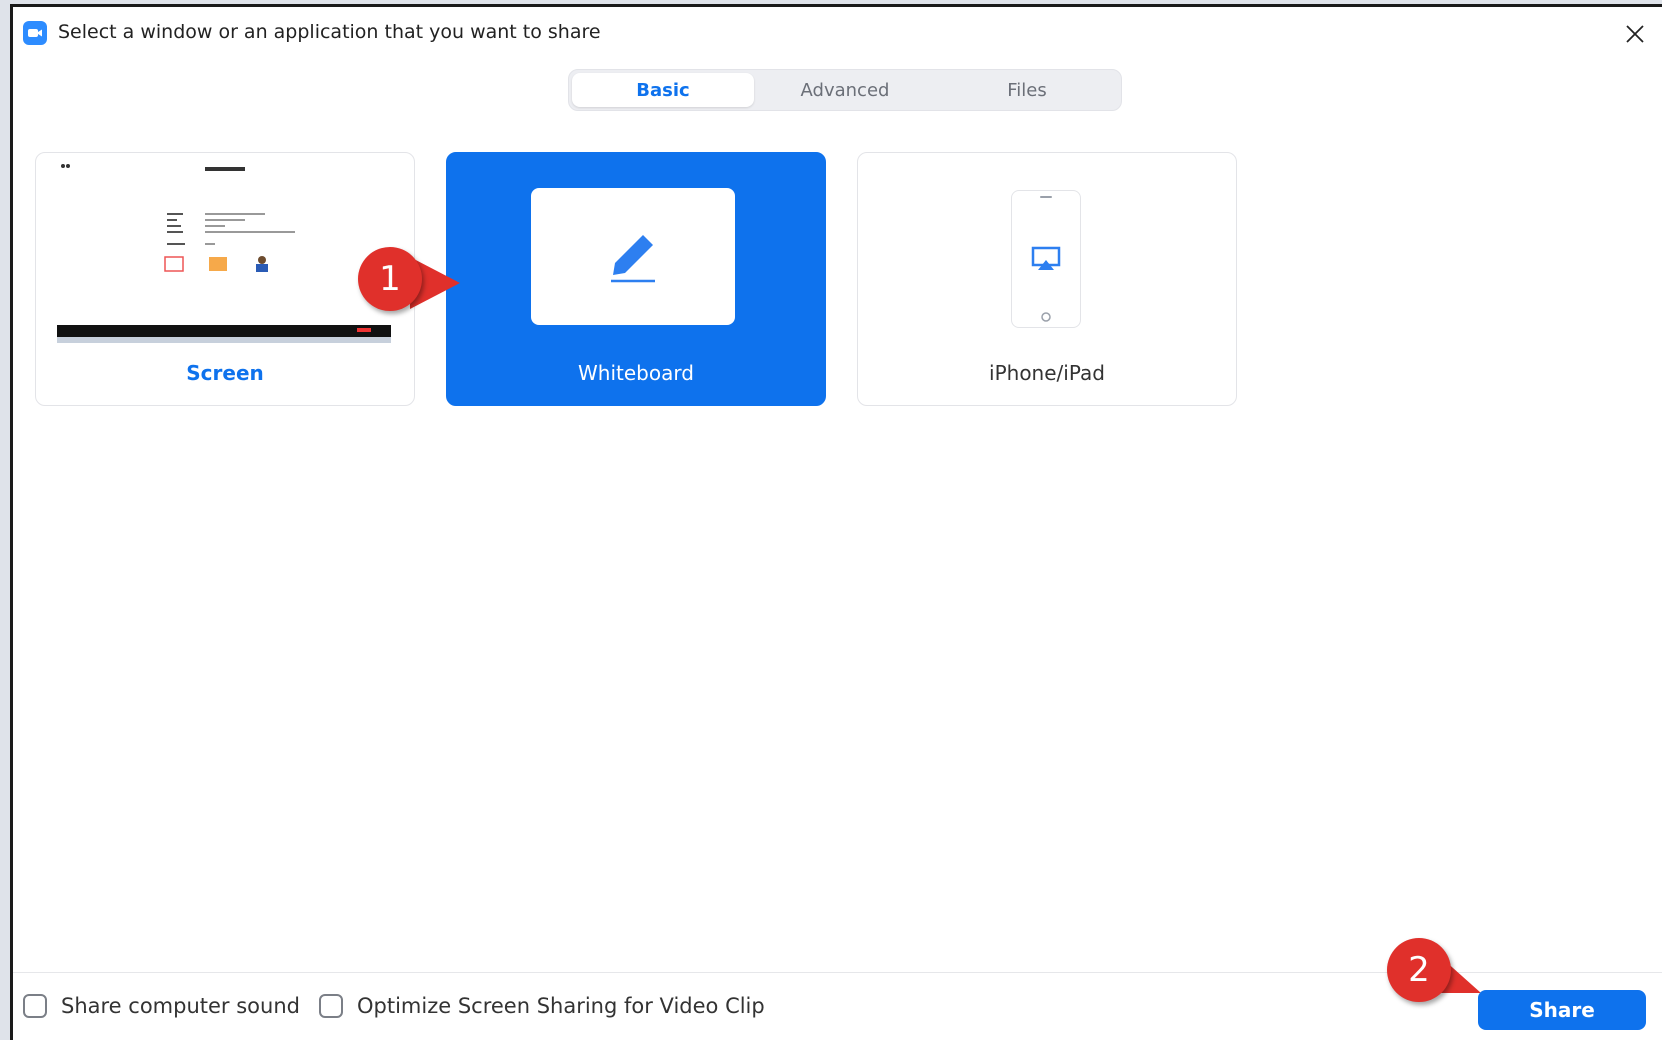 This screenshot has width=1662, height=1040. Describe the element at coordinates (35, 33) in the screenshot. I see `zoom-app-icon` at that location.